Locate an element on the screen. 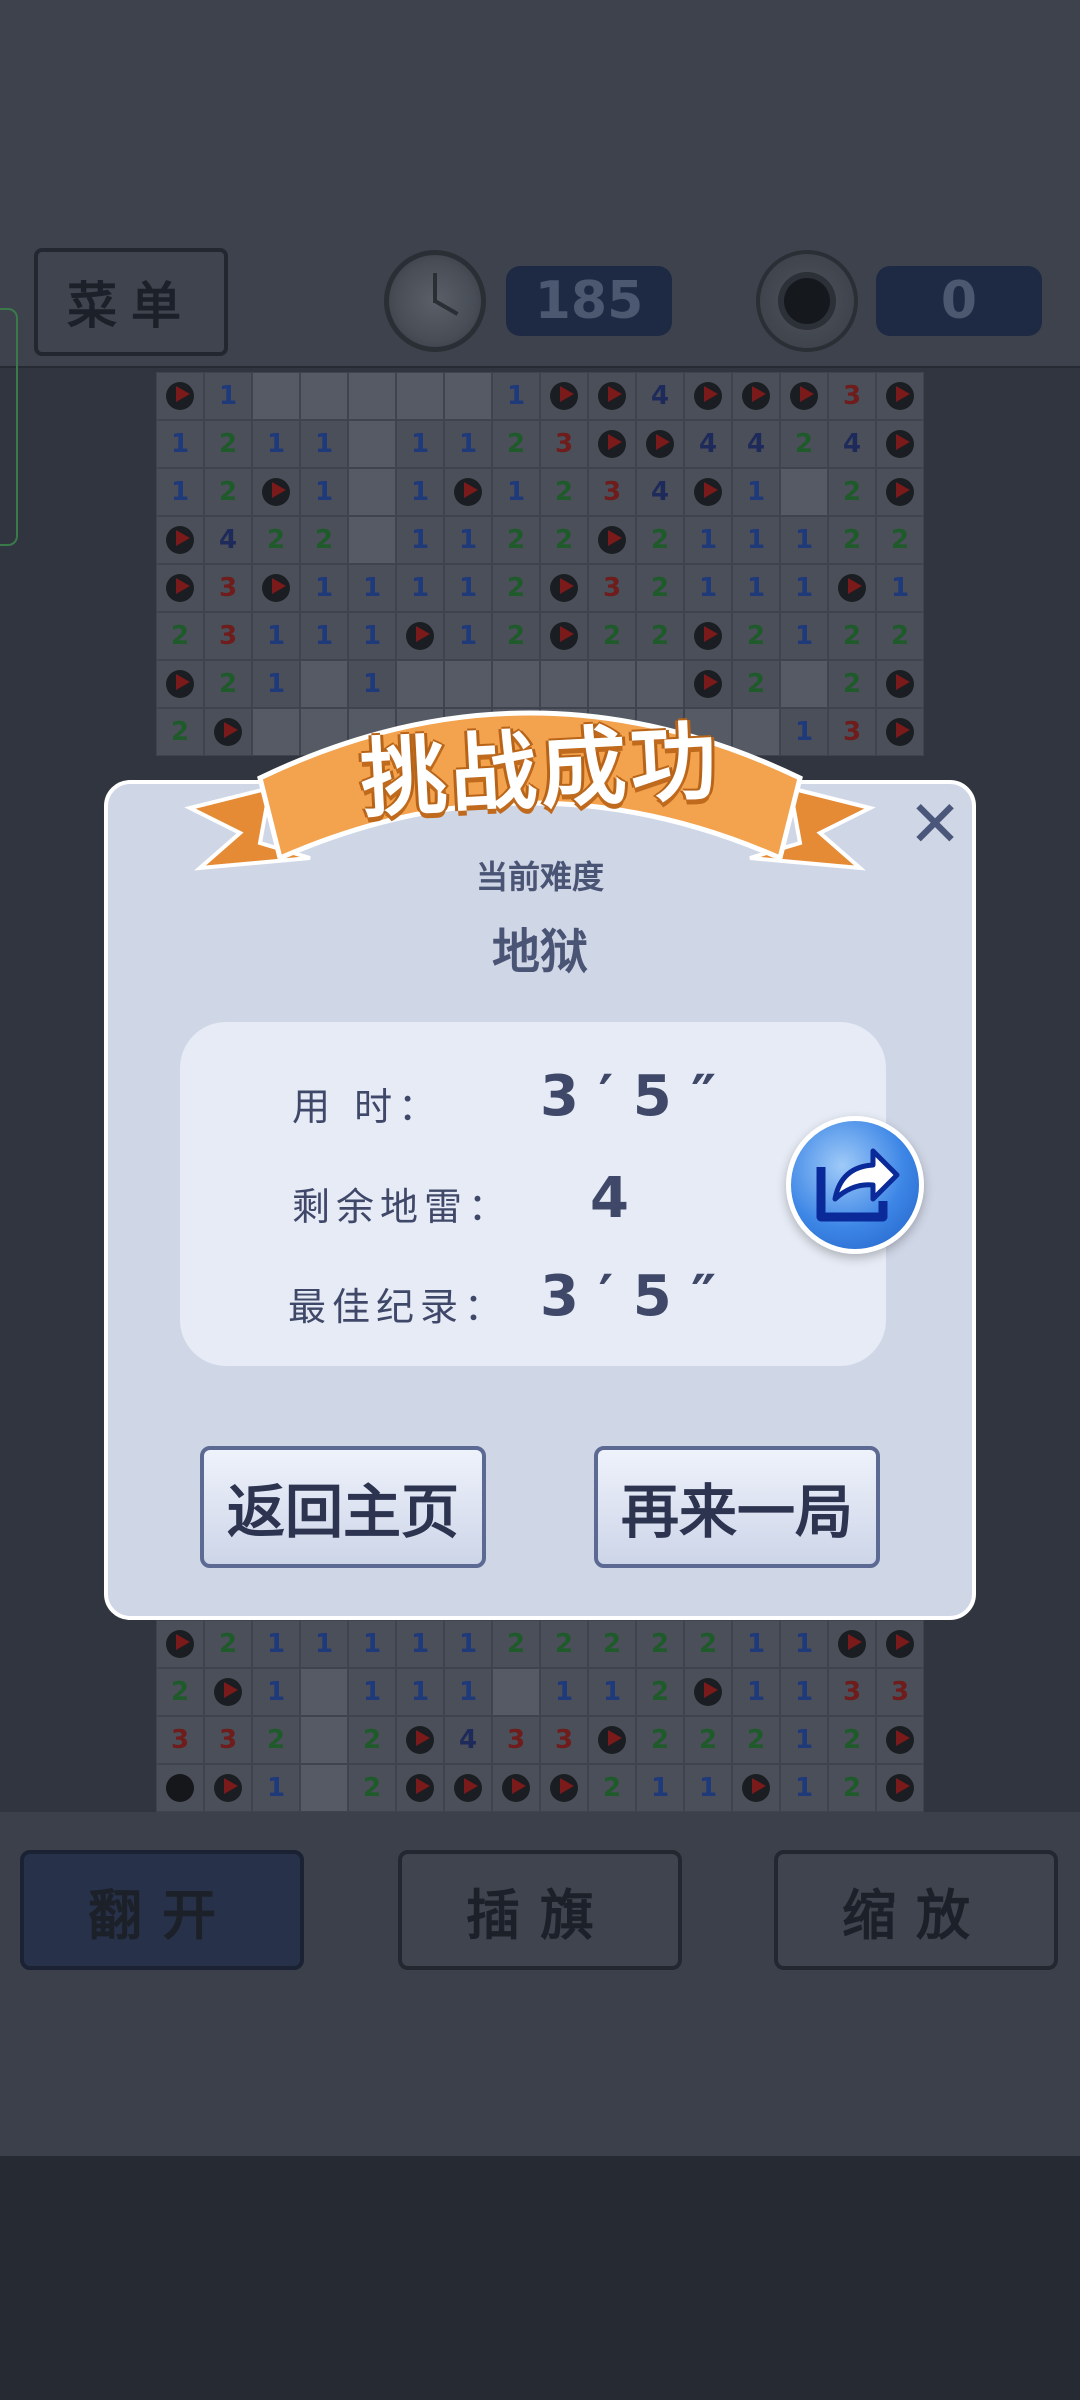  zoom-button: 缩放 is located at coordinates (916, 1910).